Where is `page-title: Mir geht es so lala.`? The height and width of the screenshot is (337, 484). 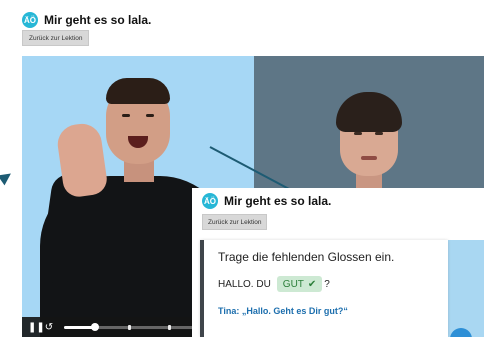
page-title: Mir geht es so lala. is located at coordinates (98, 20).